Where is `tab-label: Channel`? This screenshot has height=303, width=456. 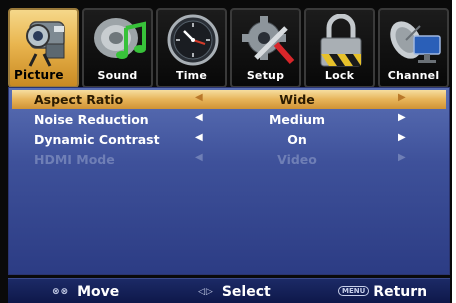
tab-label: Channel is located at coordinates (413, 75).